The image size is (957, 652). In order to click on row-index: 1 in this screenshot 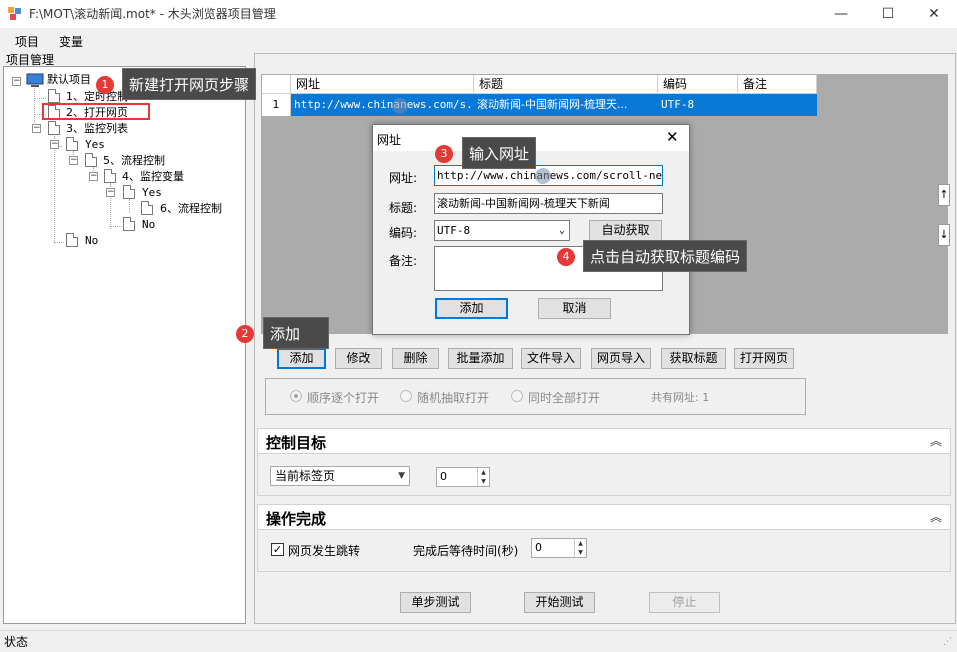, I will do `click(276, 105)`.